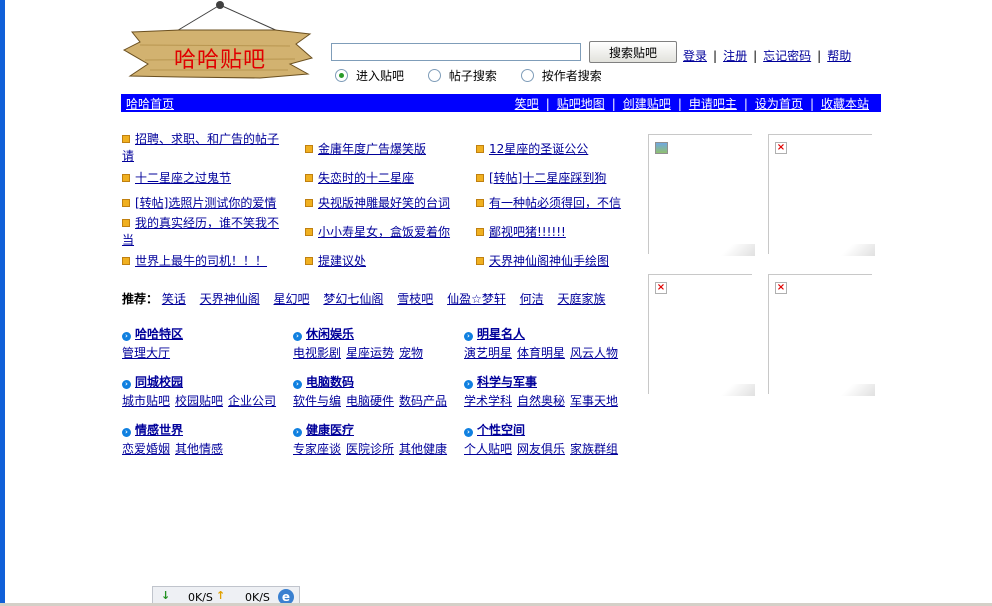  Describe the element at coordinates (175, 439) in the screenshot. I see `category-block: › 情感世界 恋爱婚姻 其他情感` at that location.